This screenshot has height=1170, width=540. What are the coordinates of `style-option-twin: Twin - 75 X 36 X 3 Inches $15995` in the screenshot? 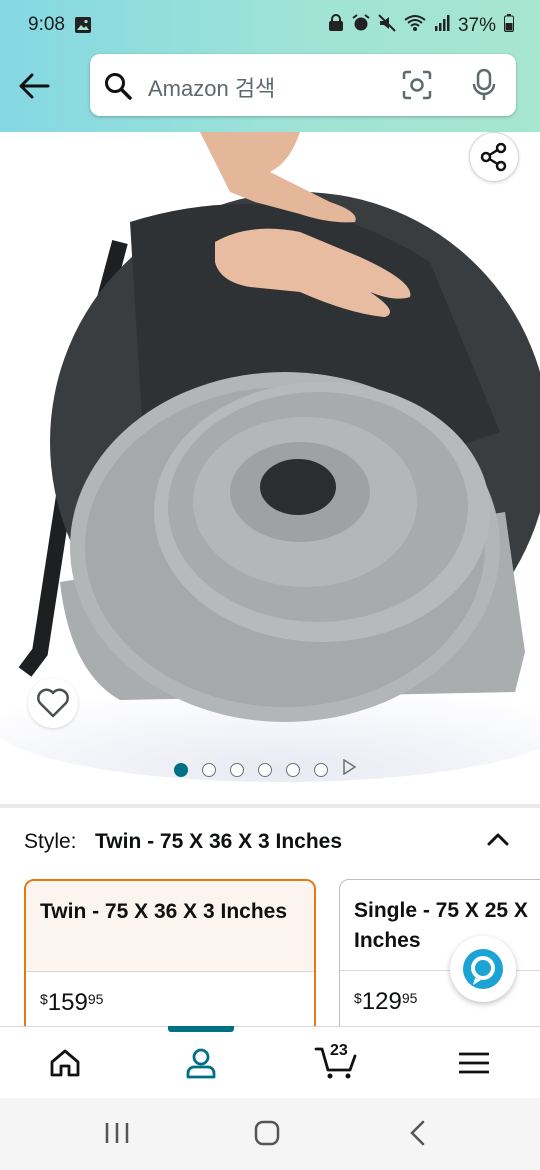 It's located at (170, 959).